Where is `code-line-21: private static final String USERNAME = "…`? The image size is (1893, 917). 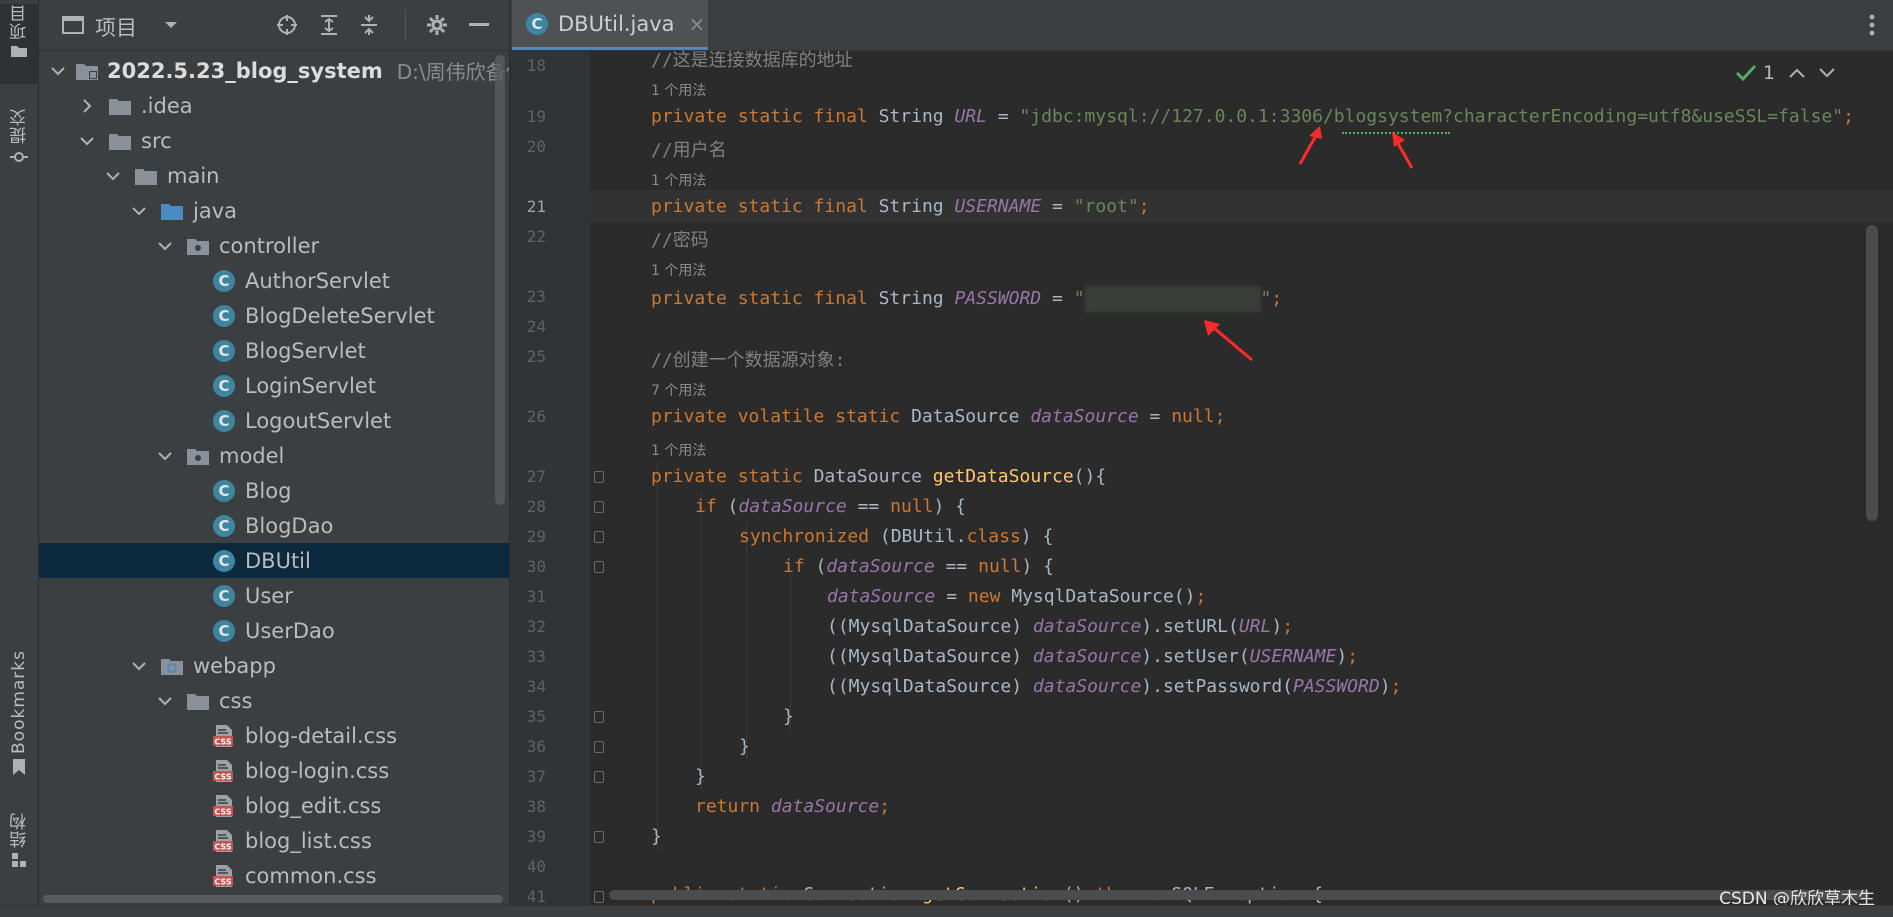 code-line-21: private static final String USERNAME = "… is located at coordinates (900, 206).